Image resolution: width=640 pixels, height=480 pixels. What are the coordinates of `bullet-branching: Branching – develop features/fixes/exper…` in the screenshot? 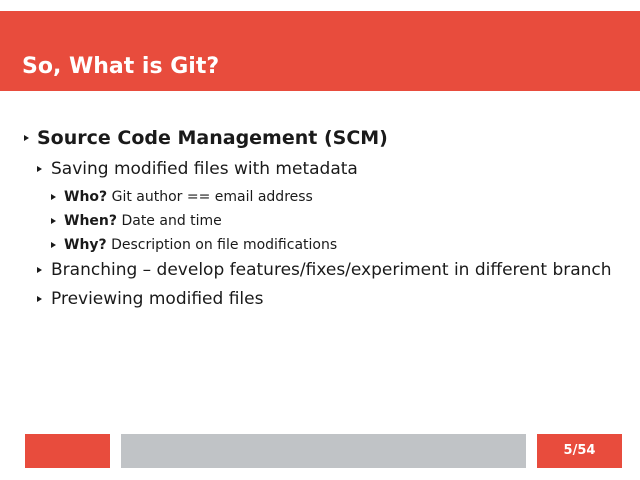 It's located at (324, 270).